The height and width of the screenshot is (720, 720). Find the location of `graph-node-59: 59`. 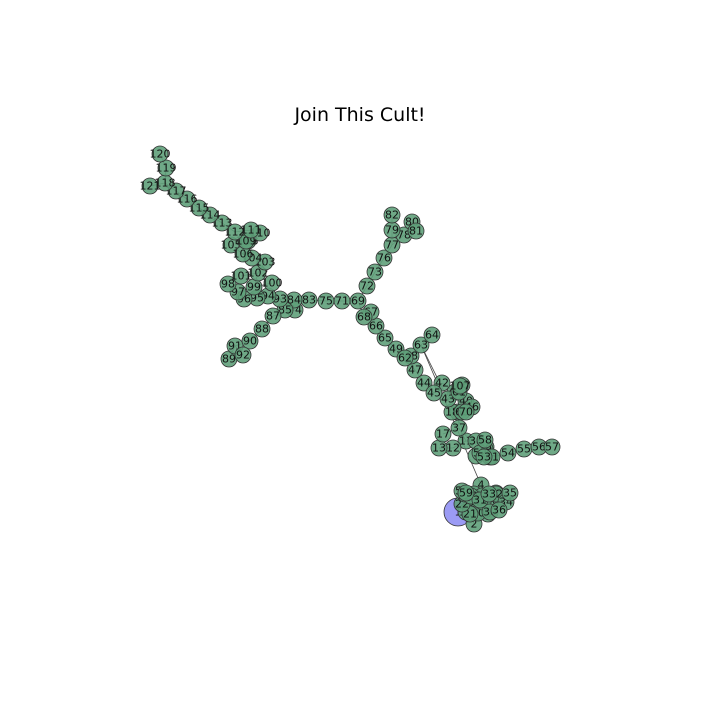

graph-node-59: 59 is located at coordinates (466, 493).